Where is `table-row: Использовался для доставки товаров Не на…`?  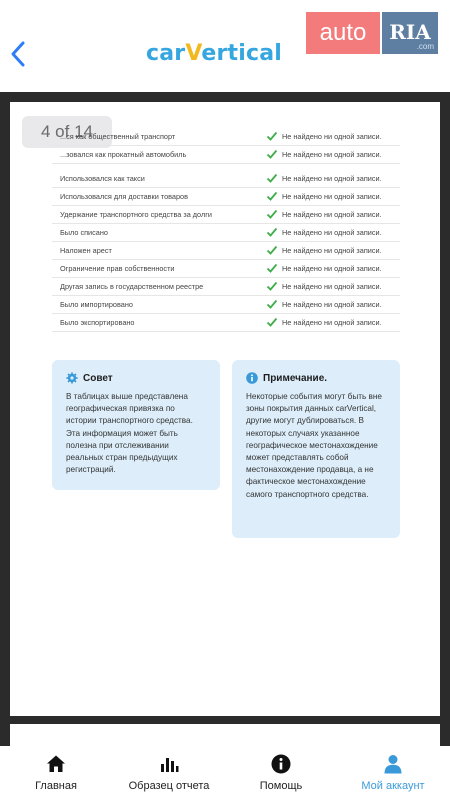
table-row: Использовался для доставки товаров Не на… is located at coordinates (226, 197).